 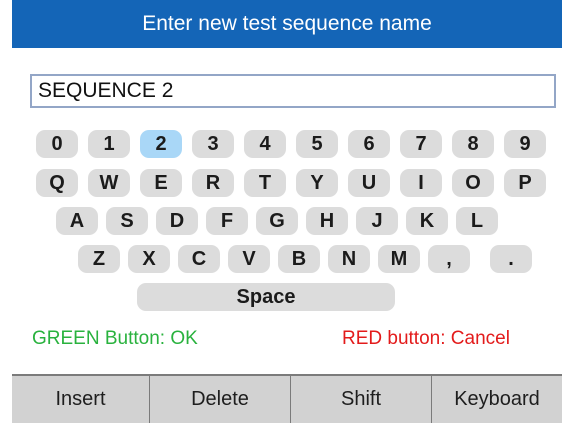 I want to click on key-k: K, so click(x=427, y=221).